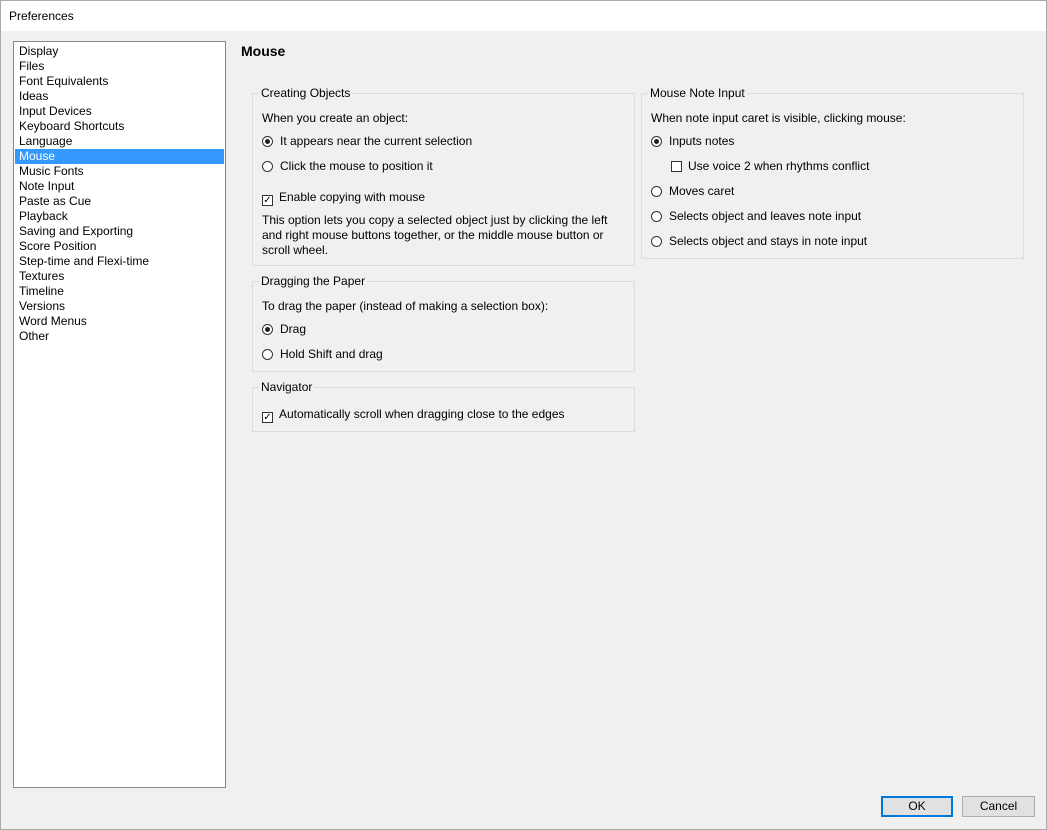  Describe the element at coordinates (119, 81) in the screenshot. I see `category-item-font-equivalents: Font Equivalents` at that location.